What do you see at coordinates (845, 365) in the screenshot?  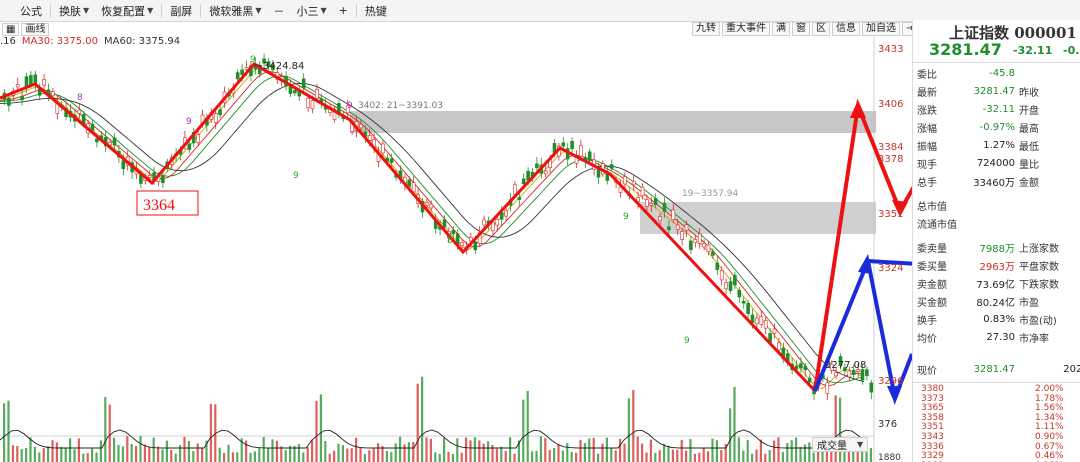 I see `recent-low-label: 3277.08` at bounding box center [845, 365].